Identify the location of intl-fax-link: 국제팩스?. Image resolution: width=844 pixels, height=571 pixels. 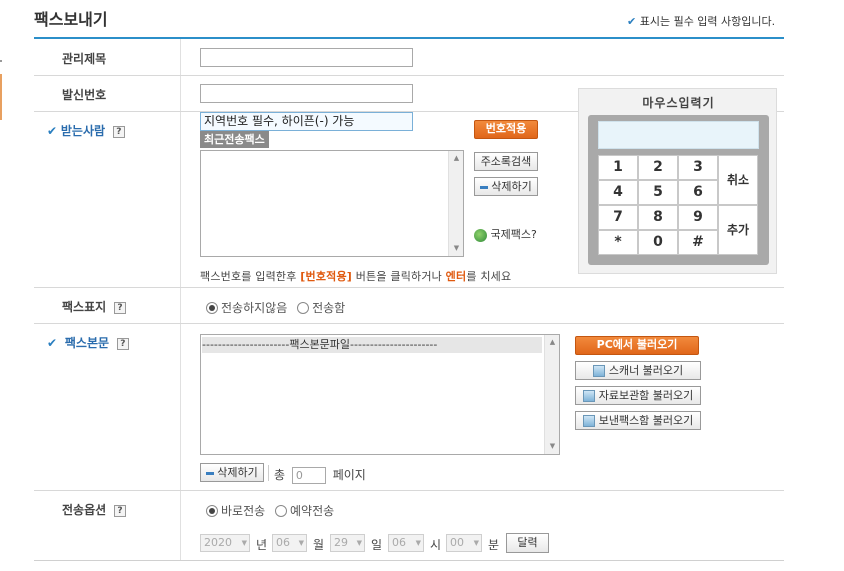
(505, 234).